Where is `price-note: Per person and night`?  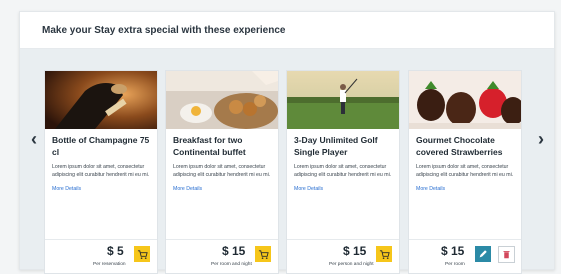 price-note: Per person and night is located at coordinates (351, 264).